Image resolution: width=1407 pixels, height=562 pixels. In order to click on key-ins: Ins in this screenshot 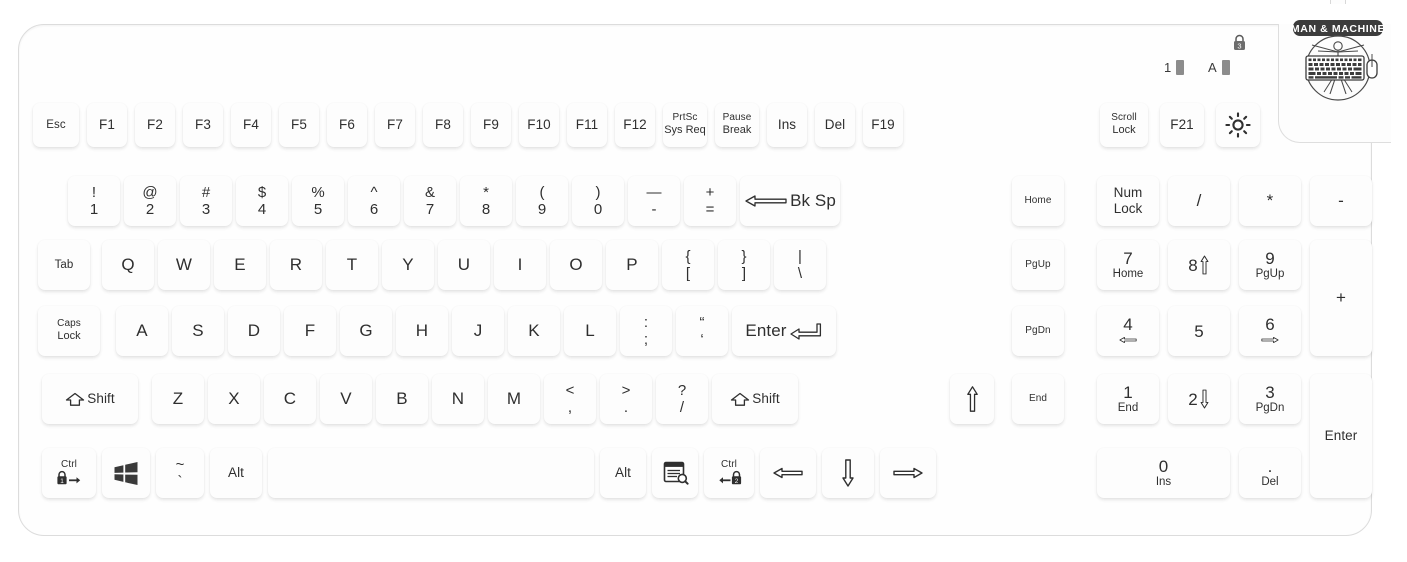, I will do `click(787, 125)`.